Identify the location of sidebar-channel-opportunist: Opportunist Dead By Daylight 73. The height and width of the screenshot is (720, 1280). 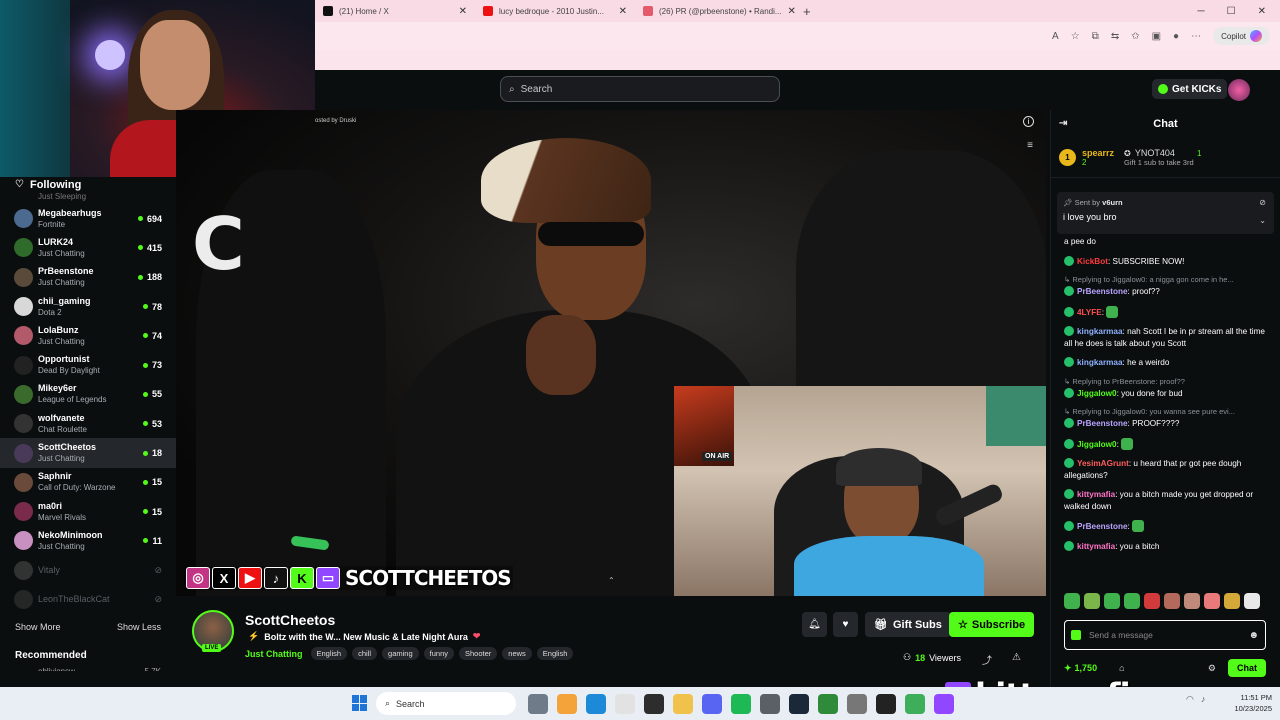
(88, 364).